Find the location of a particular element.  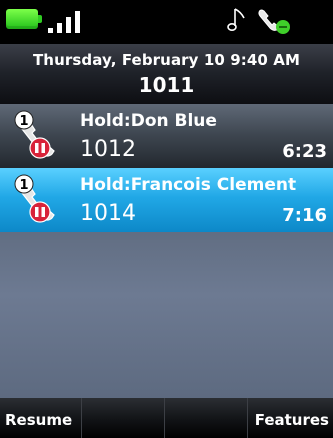

call-row: 1 Hold:Don Blue 1012 6:23 is located at coordinates (166, 136).